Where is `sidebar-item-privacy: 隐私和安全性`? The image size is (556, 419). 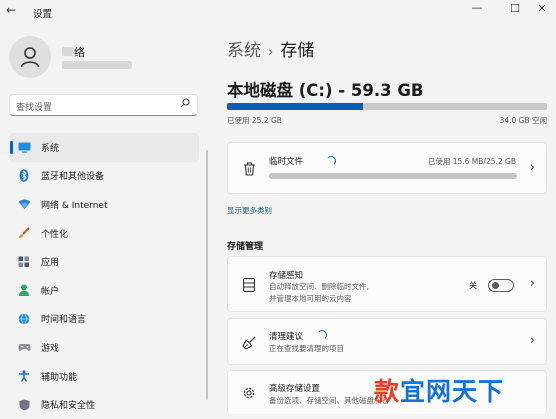
sidebar-item-privacy: 隐私和安全性 is located at coordinates (104, 404).